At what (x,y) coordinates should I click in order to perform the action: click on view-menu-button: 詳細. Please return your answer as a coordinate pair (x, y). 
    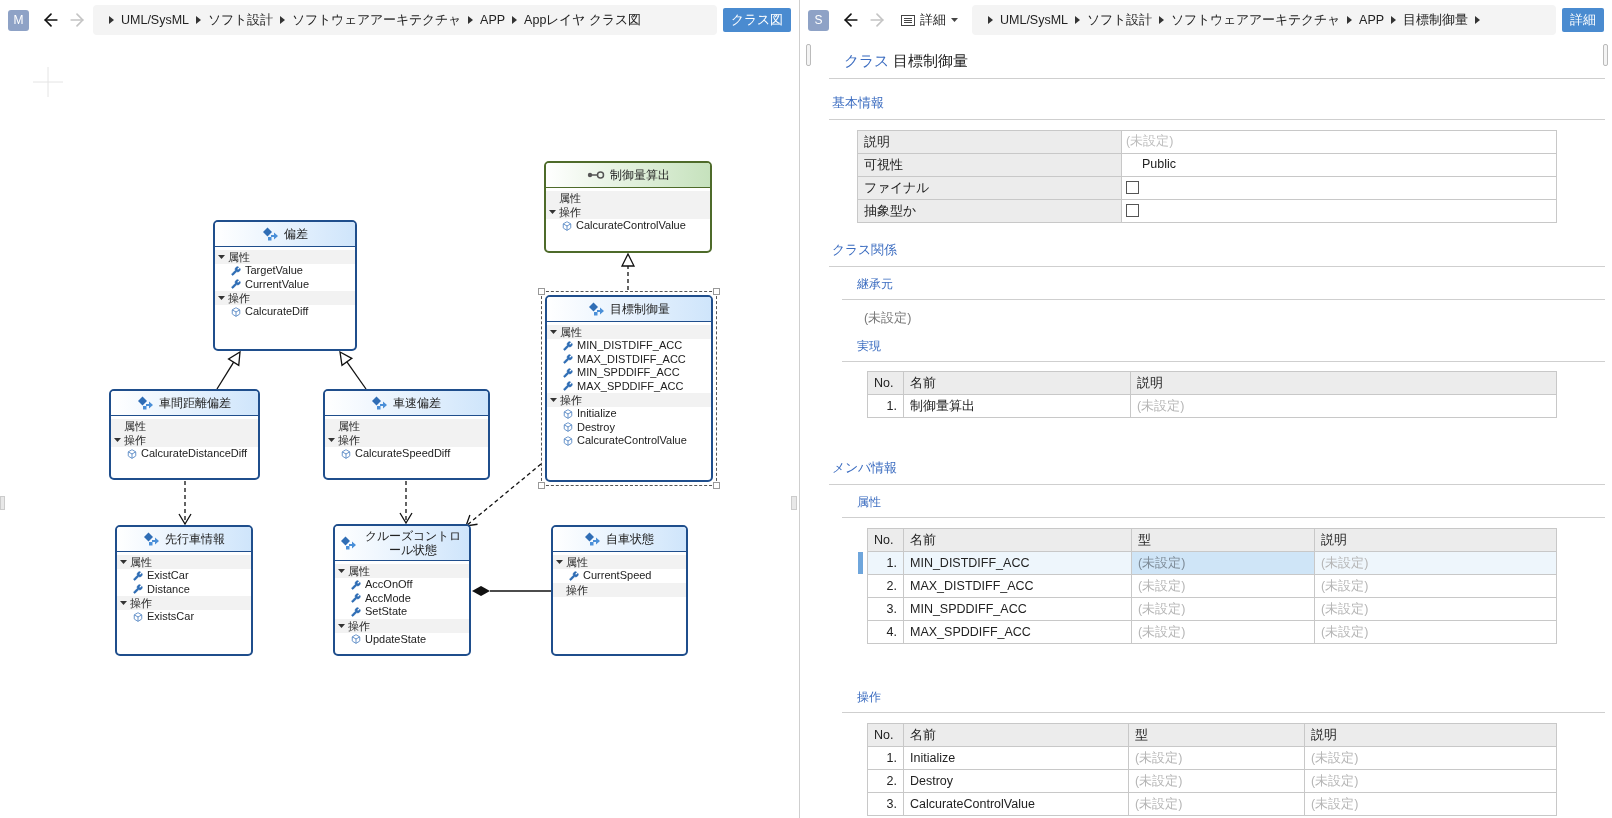
    Looking at the image, I should click on (929, 20).